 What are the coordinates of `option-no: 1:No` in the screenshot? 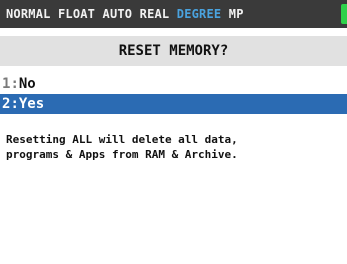 It's located at (173, 84).